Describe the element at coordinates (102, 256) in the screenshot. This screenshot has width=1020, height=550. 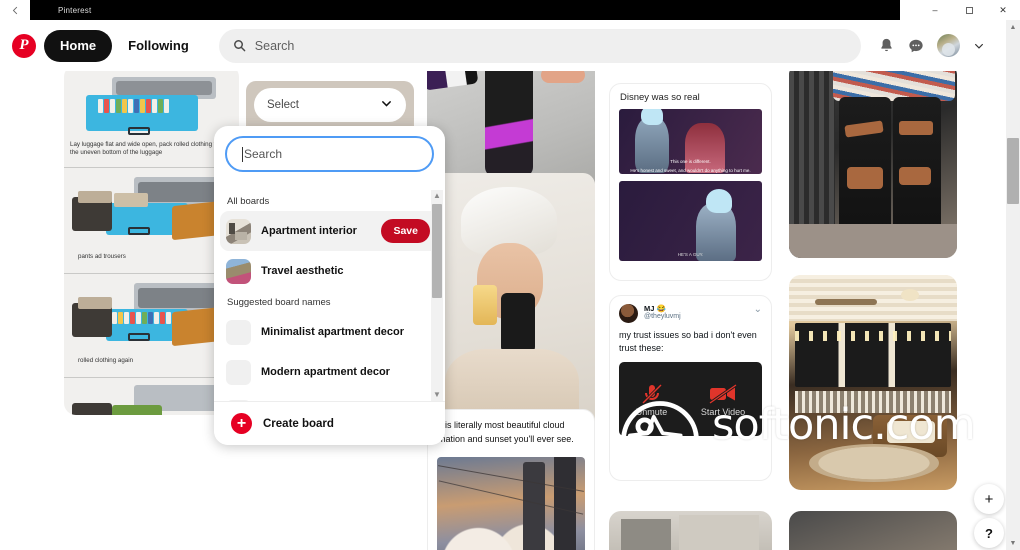
I see `pin-caption: pants ad trousers` at that location.